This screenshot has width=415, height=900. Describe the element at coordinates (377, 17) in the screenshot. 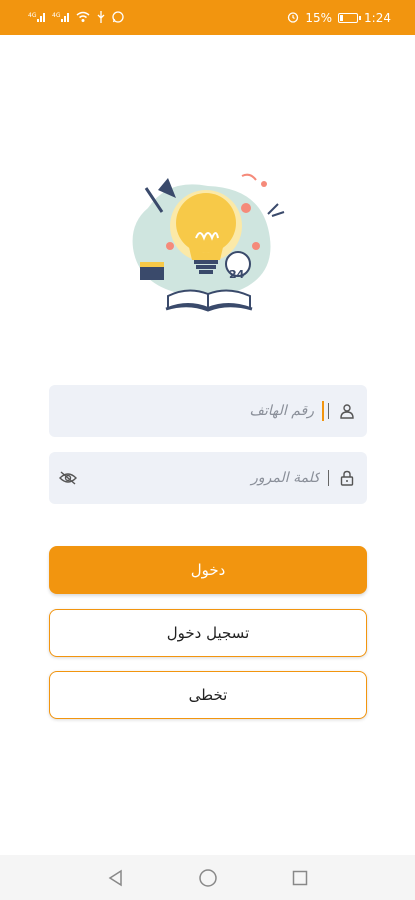

I see `clock: 1:24` at that location.